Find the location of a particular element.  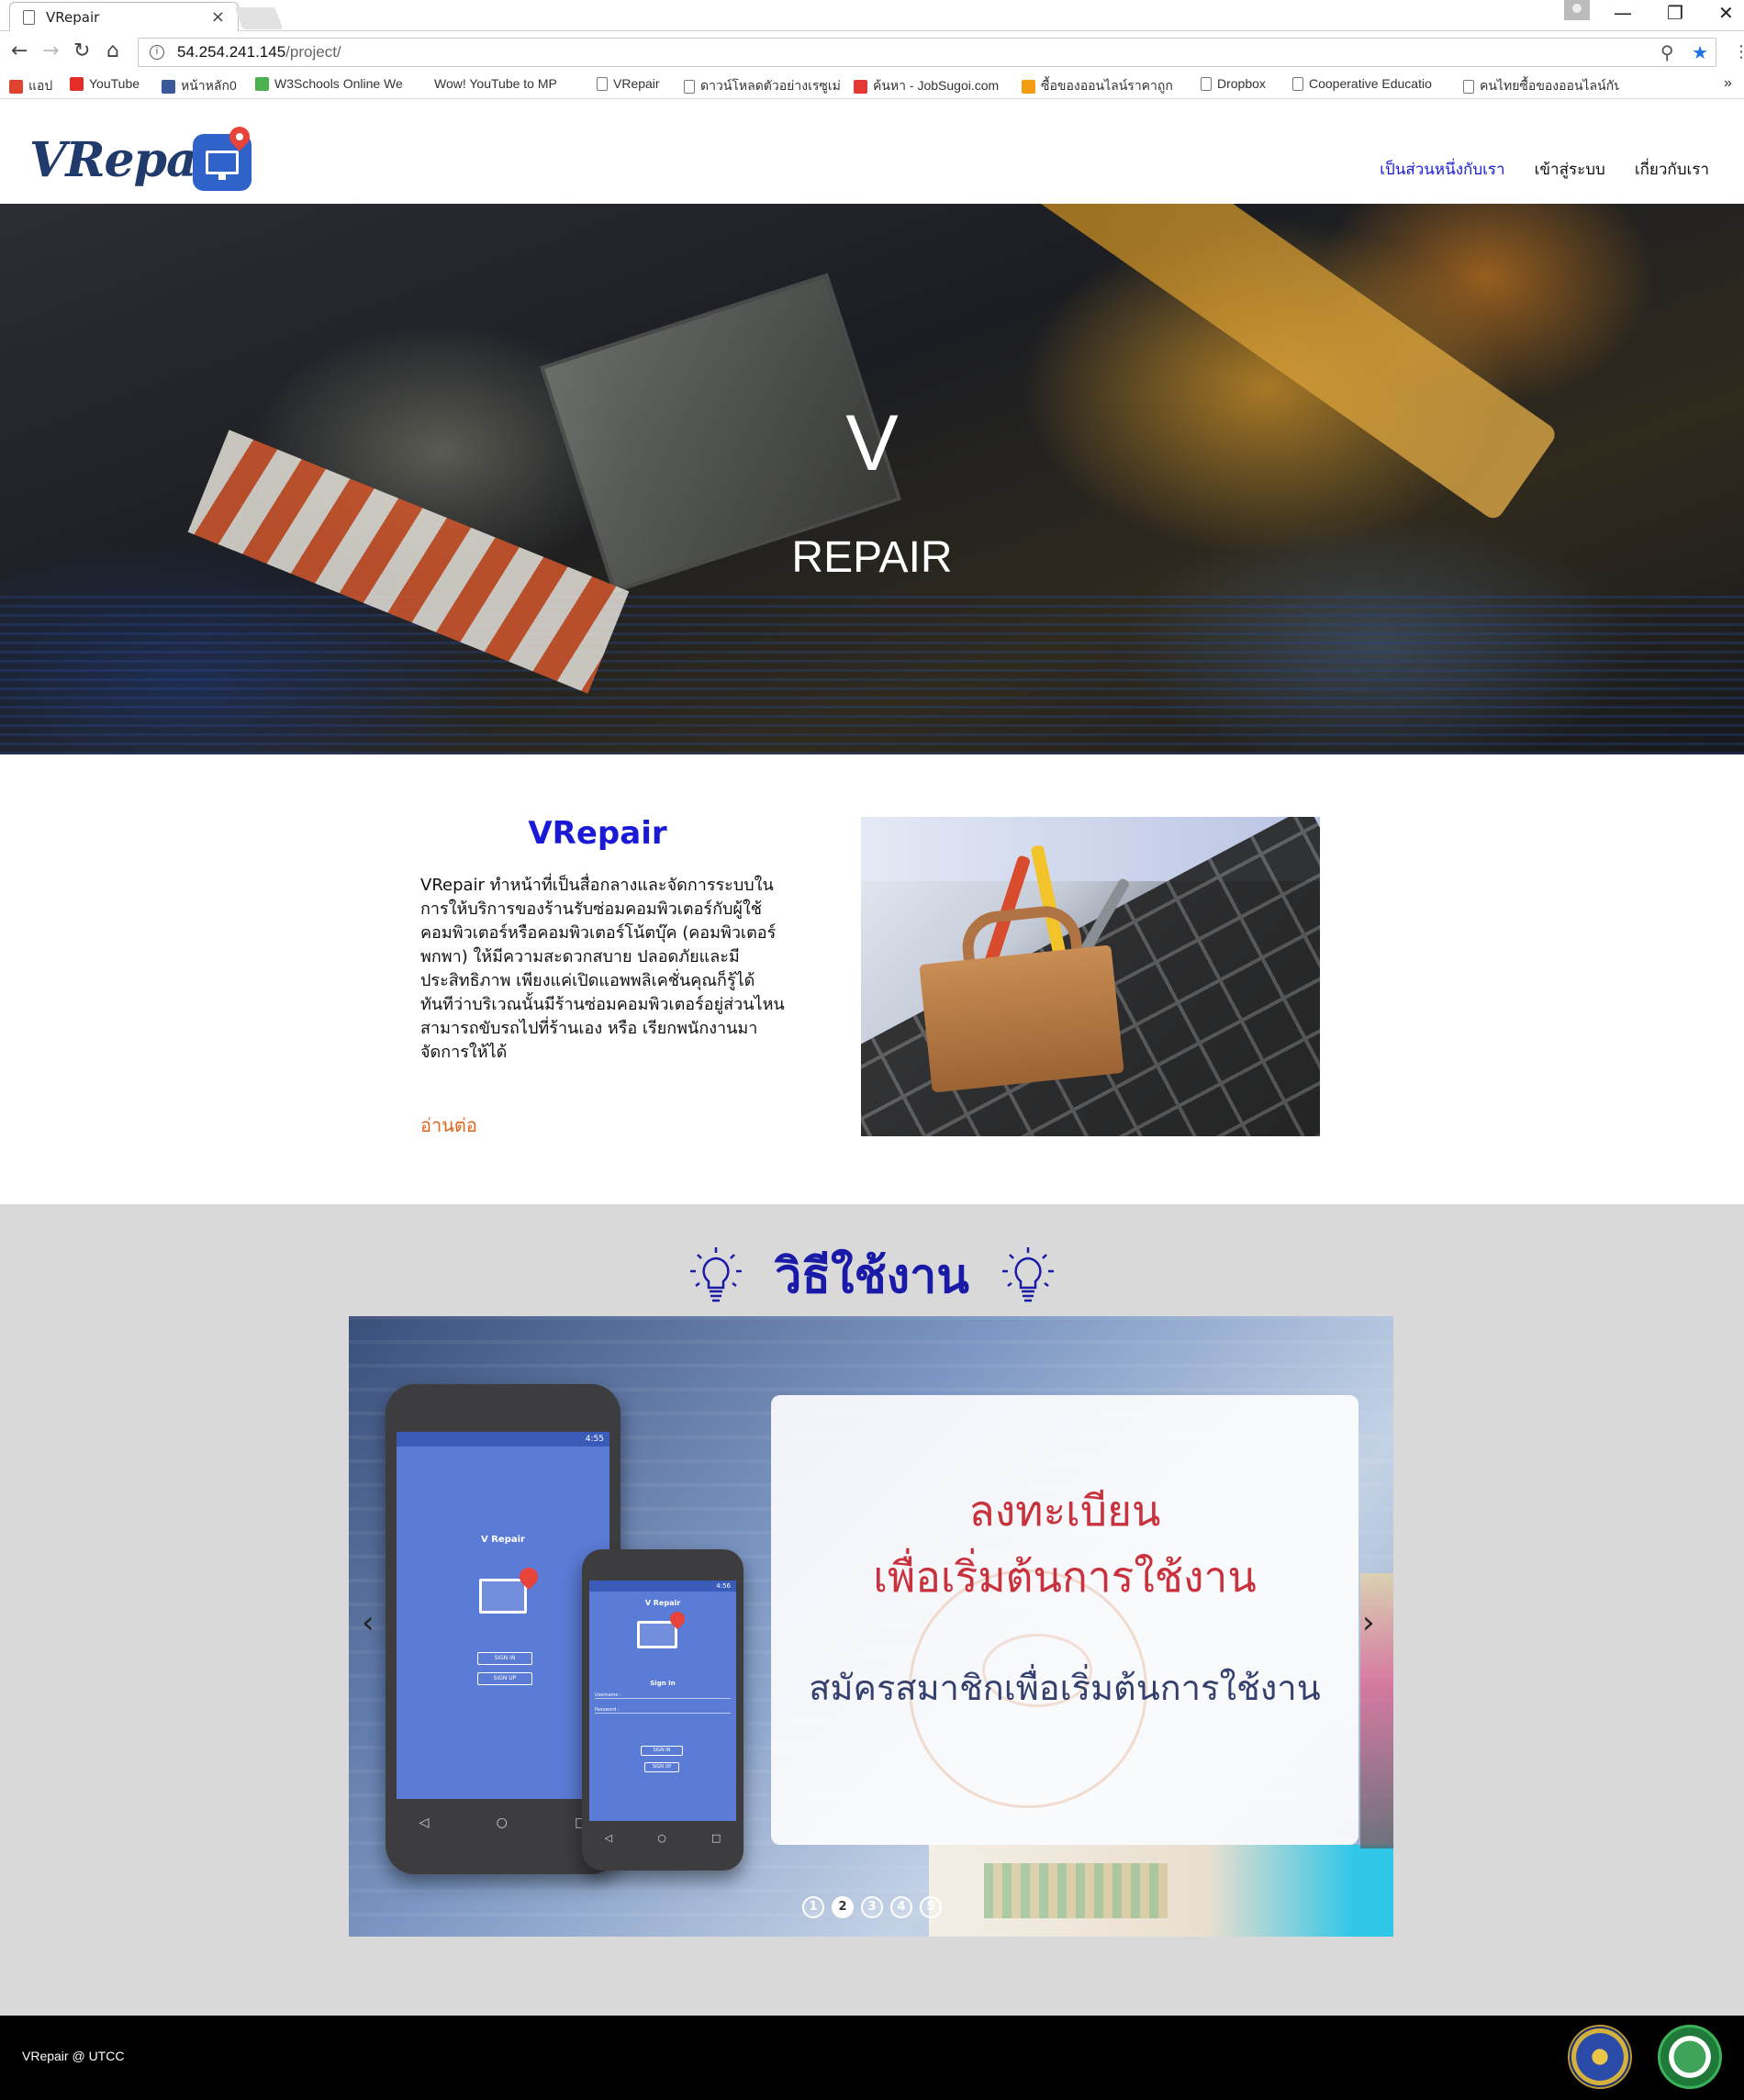

bookmark-item: Dropbox is located at coordinates (1233, 83).